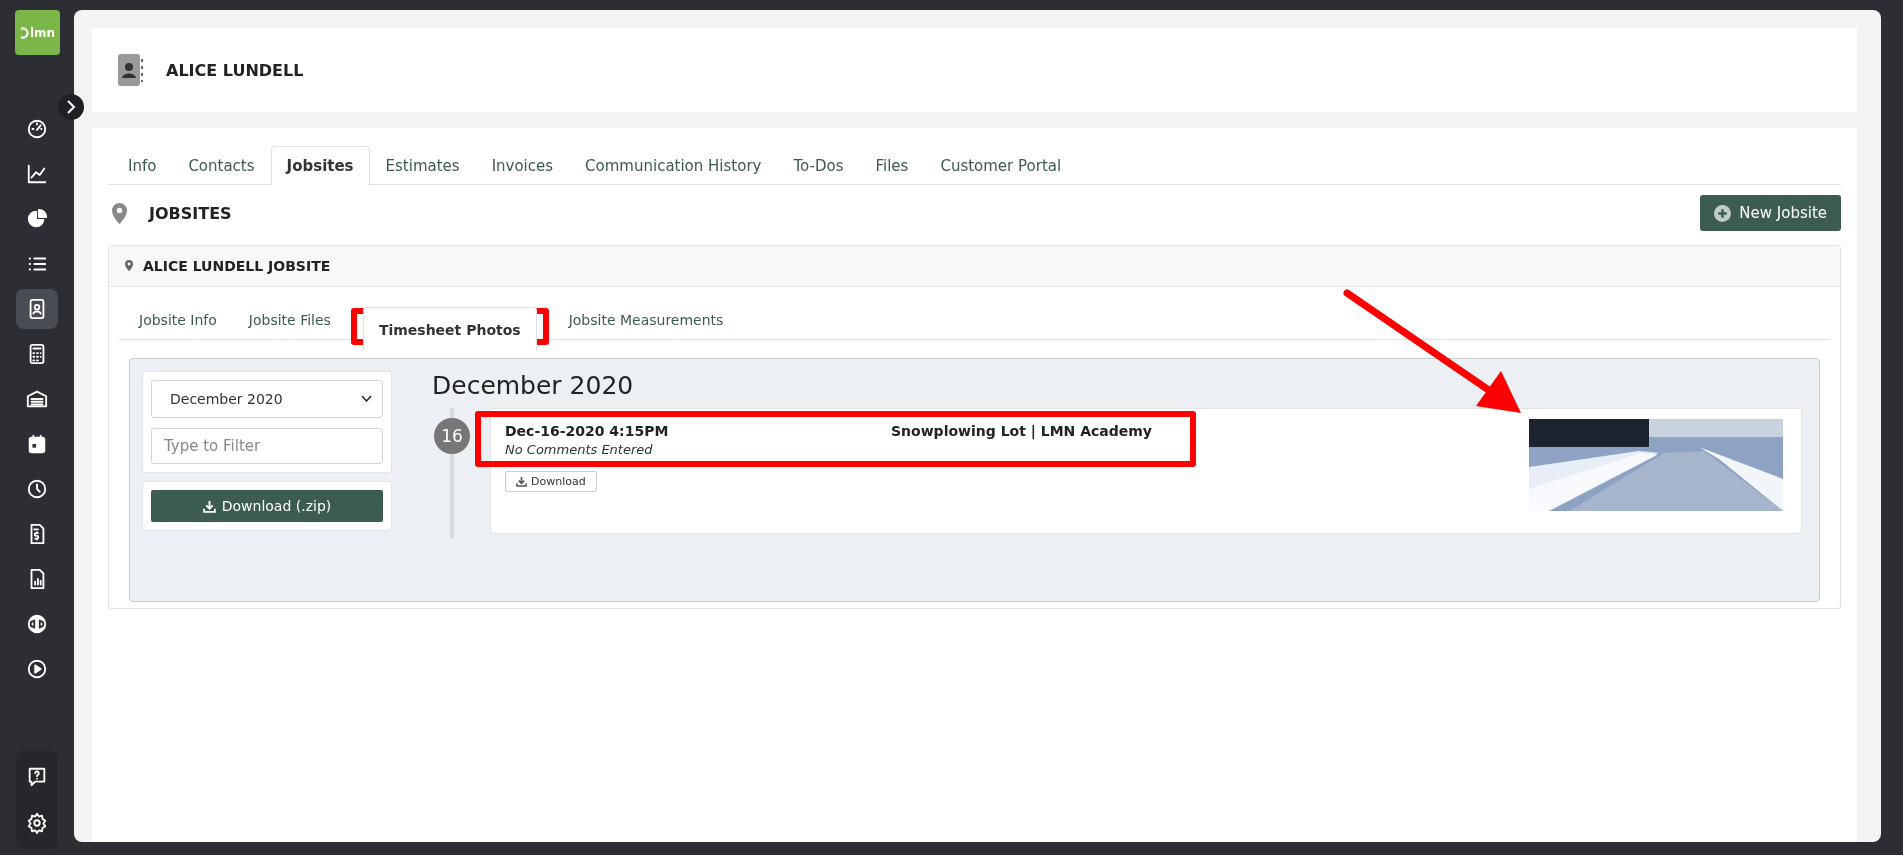 The image size is (1903, 855). What do you see at coordinates (452, 436) in the screenshot?
I see `day-badge: 16` at bounding box center [452, 436].